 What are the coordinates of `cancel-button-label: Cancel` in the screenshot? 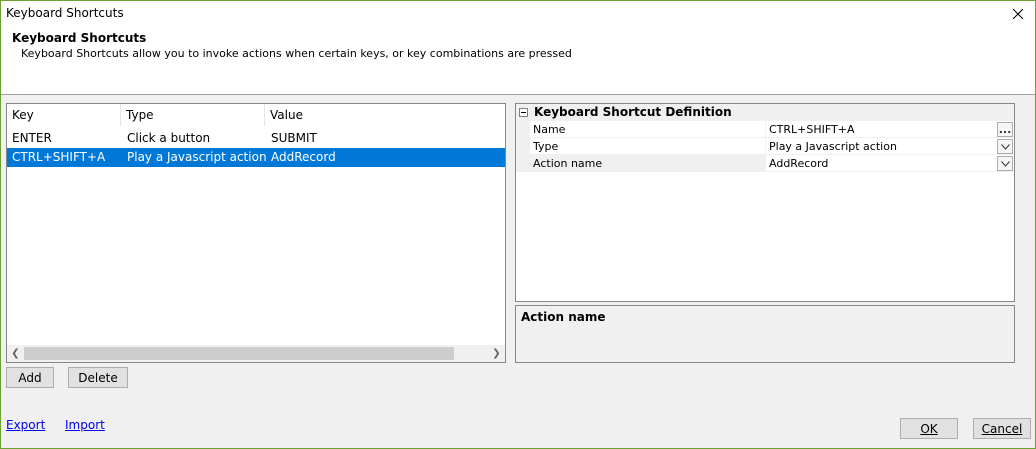 It's located at (1002, 428).